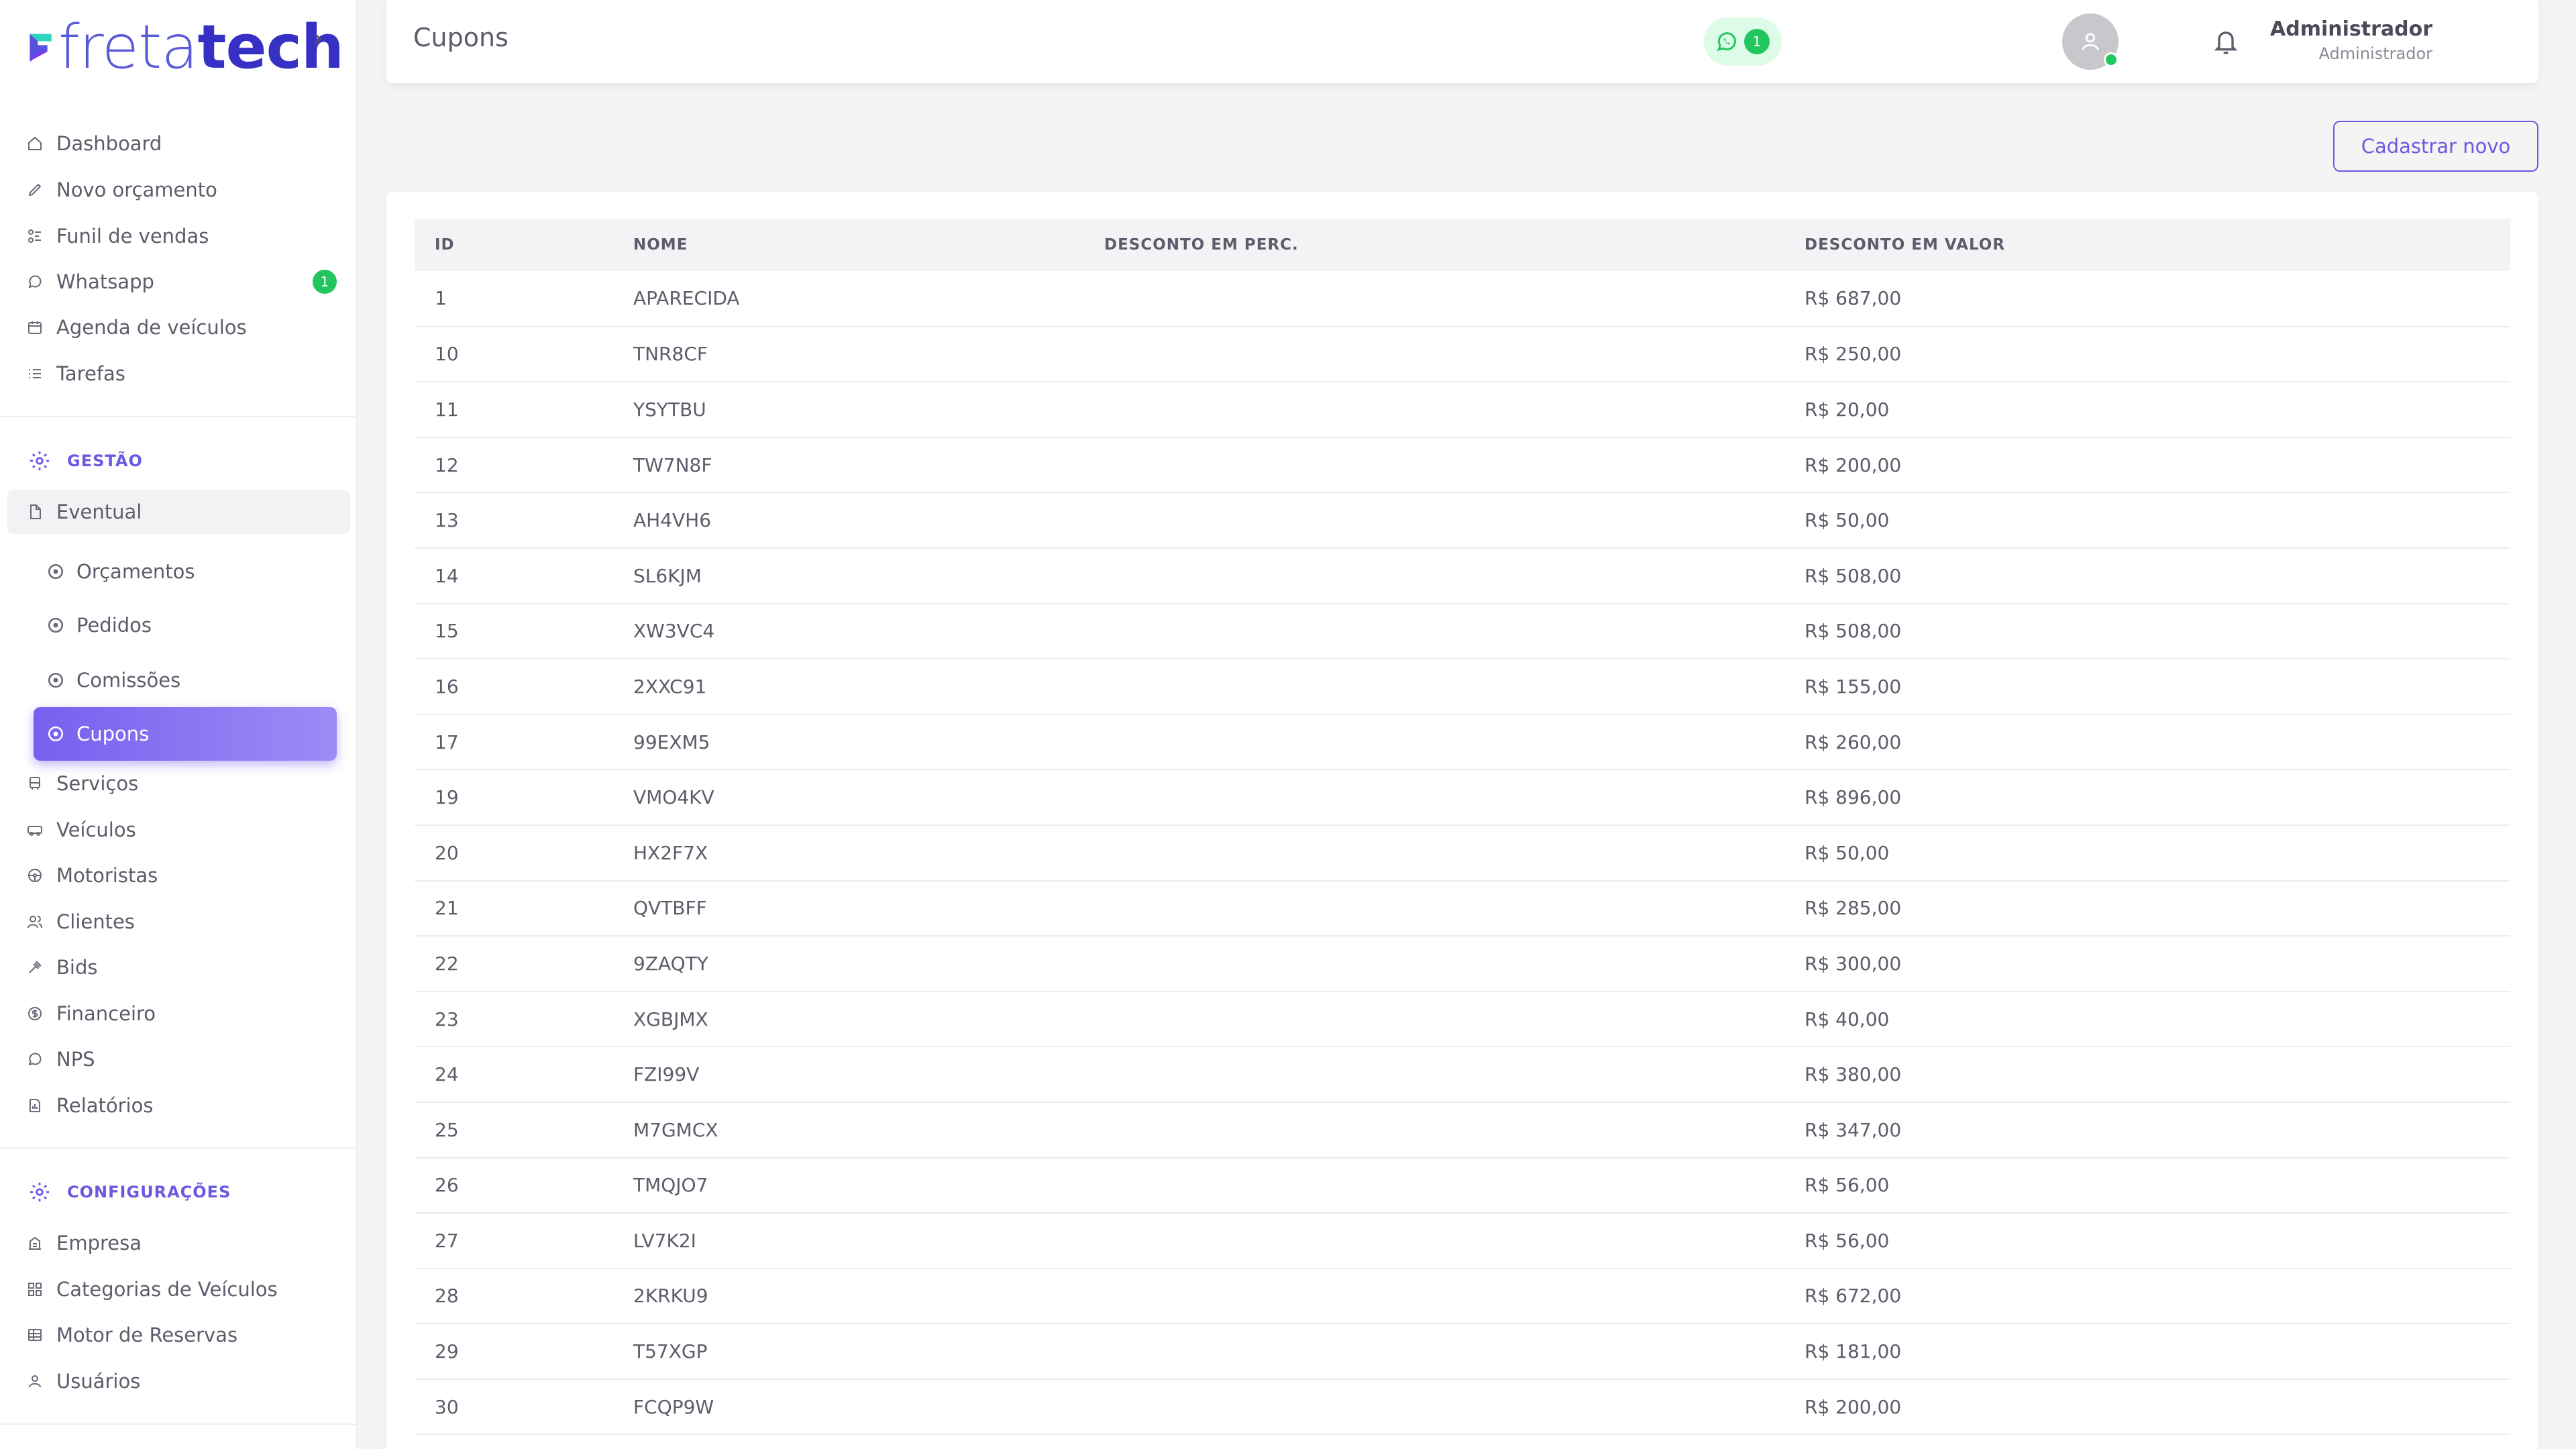  What do you see at coordinates (92, 875) in the screenshot?
I see `sidebar-item-motoristas: Motoristas` at bounding box center [92, 875].